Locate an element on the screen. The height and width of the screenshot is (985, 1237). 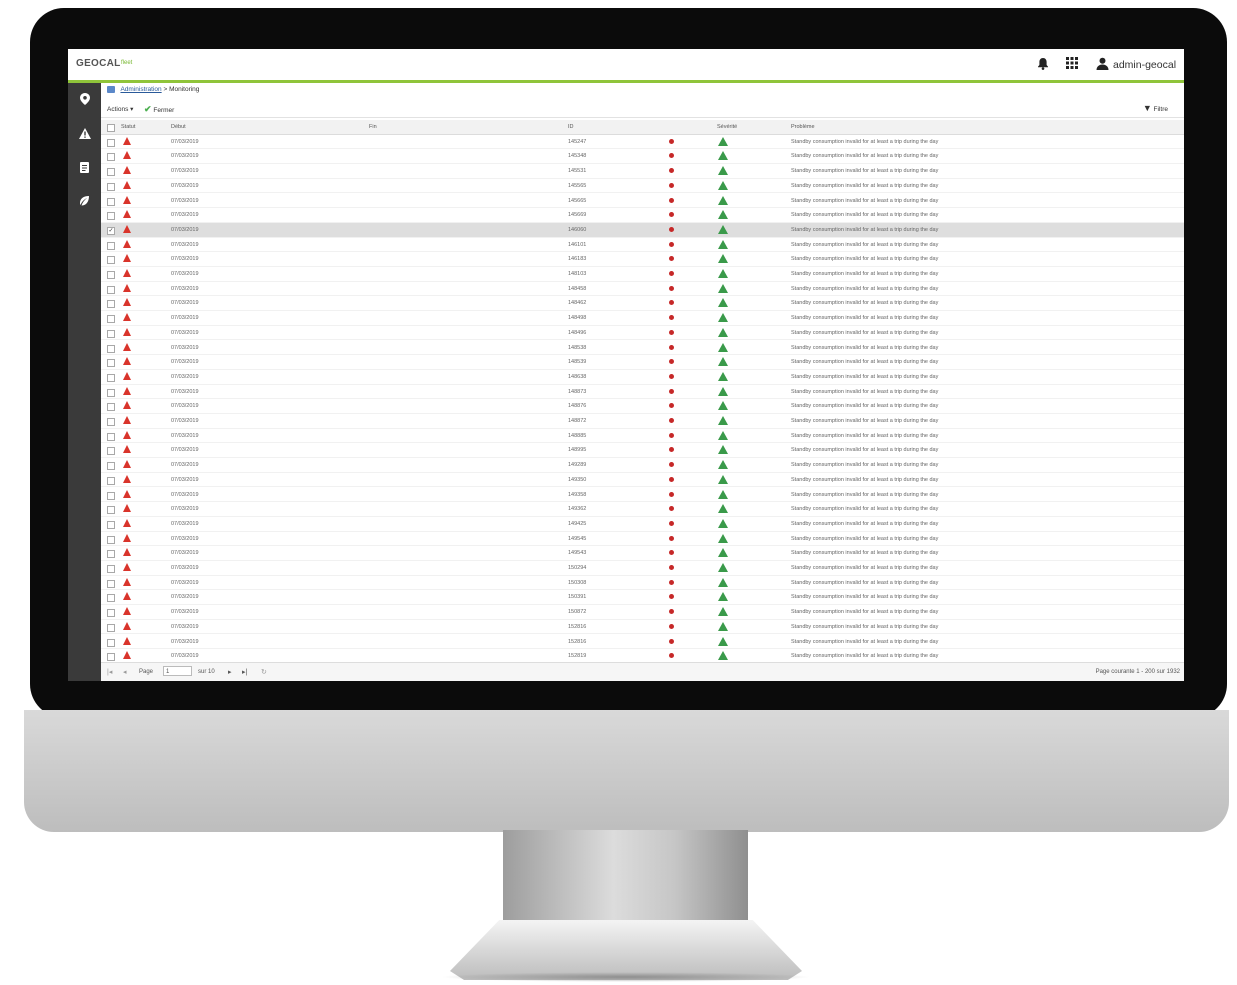
row-checkbox: ✓ is located at coordinates (111, 230).